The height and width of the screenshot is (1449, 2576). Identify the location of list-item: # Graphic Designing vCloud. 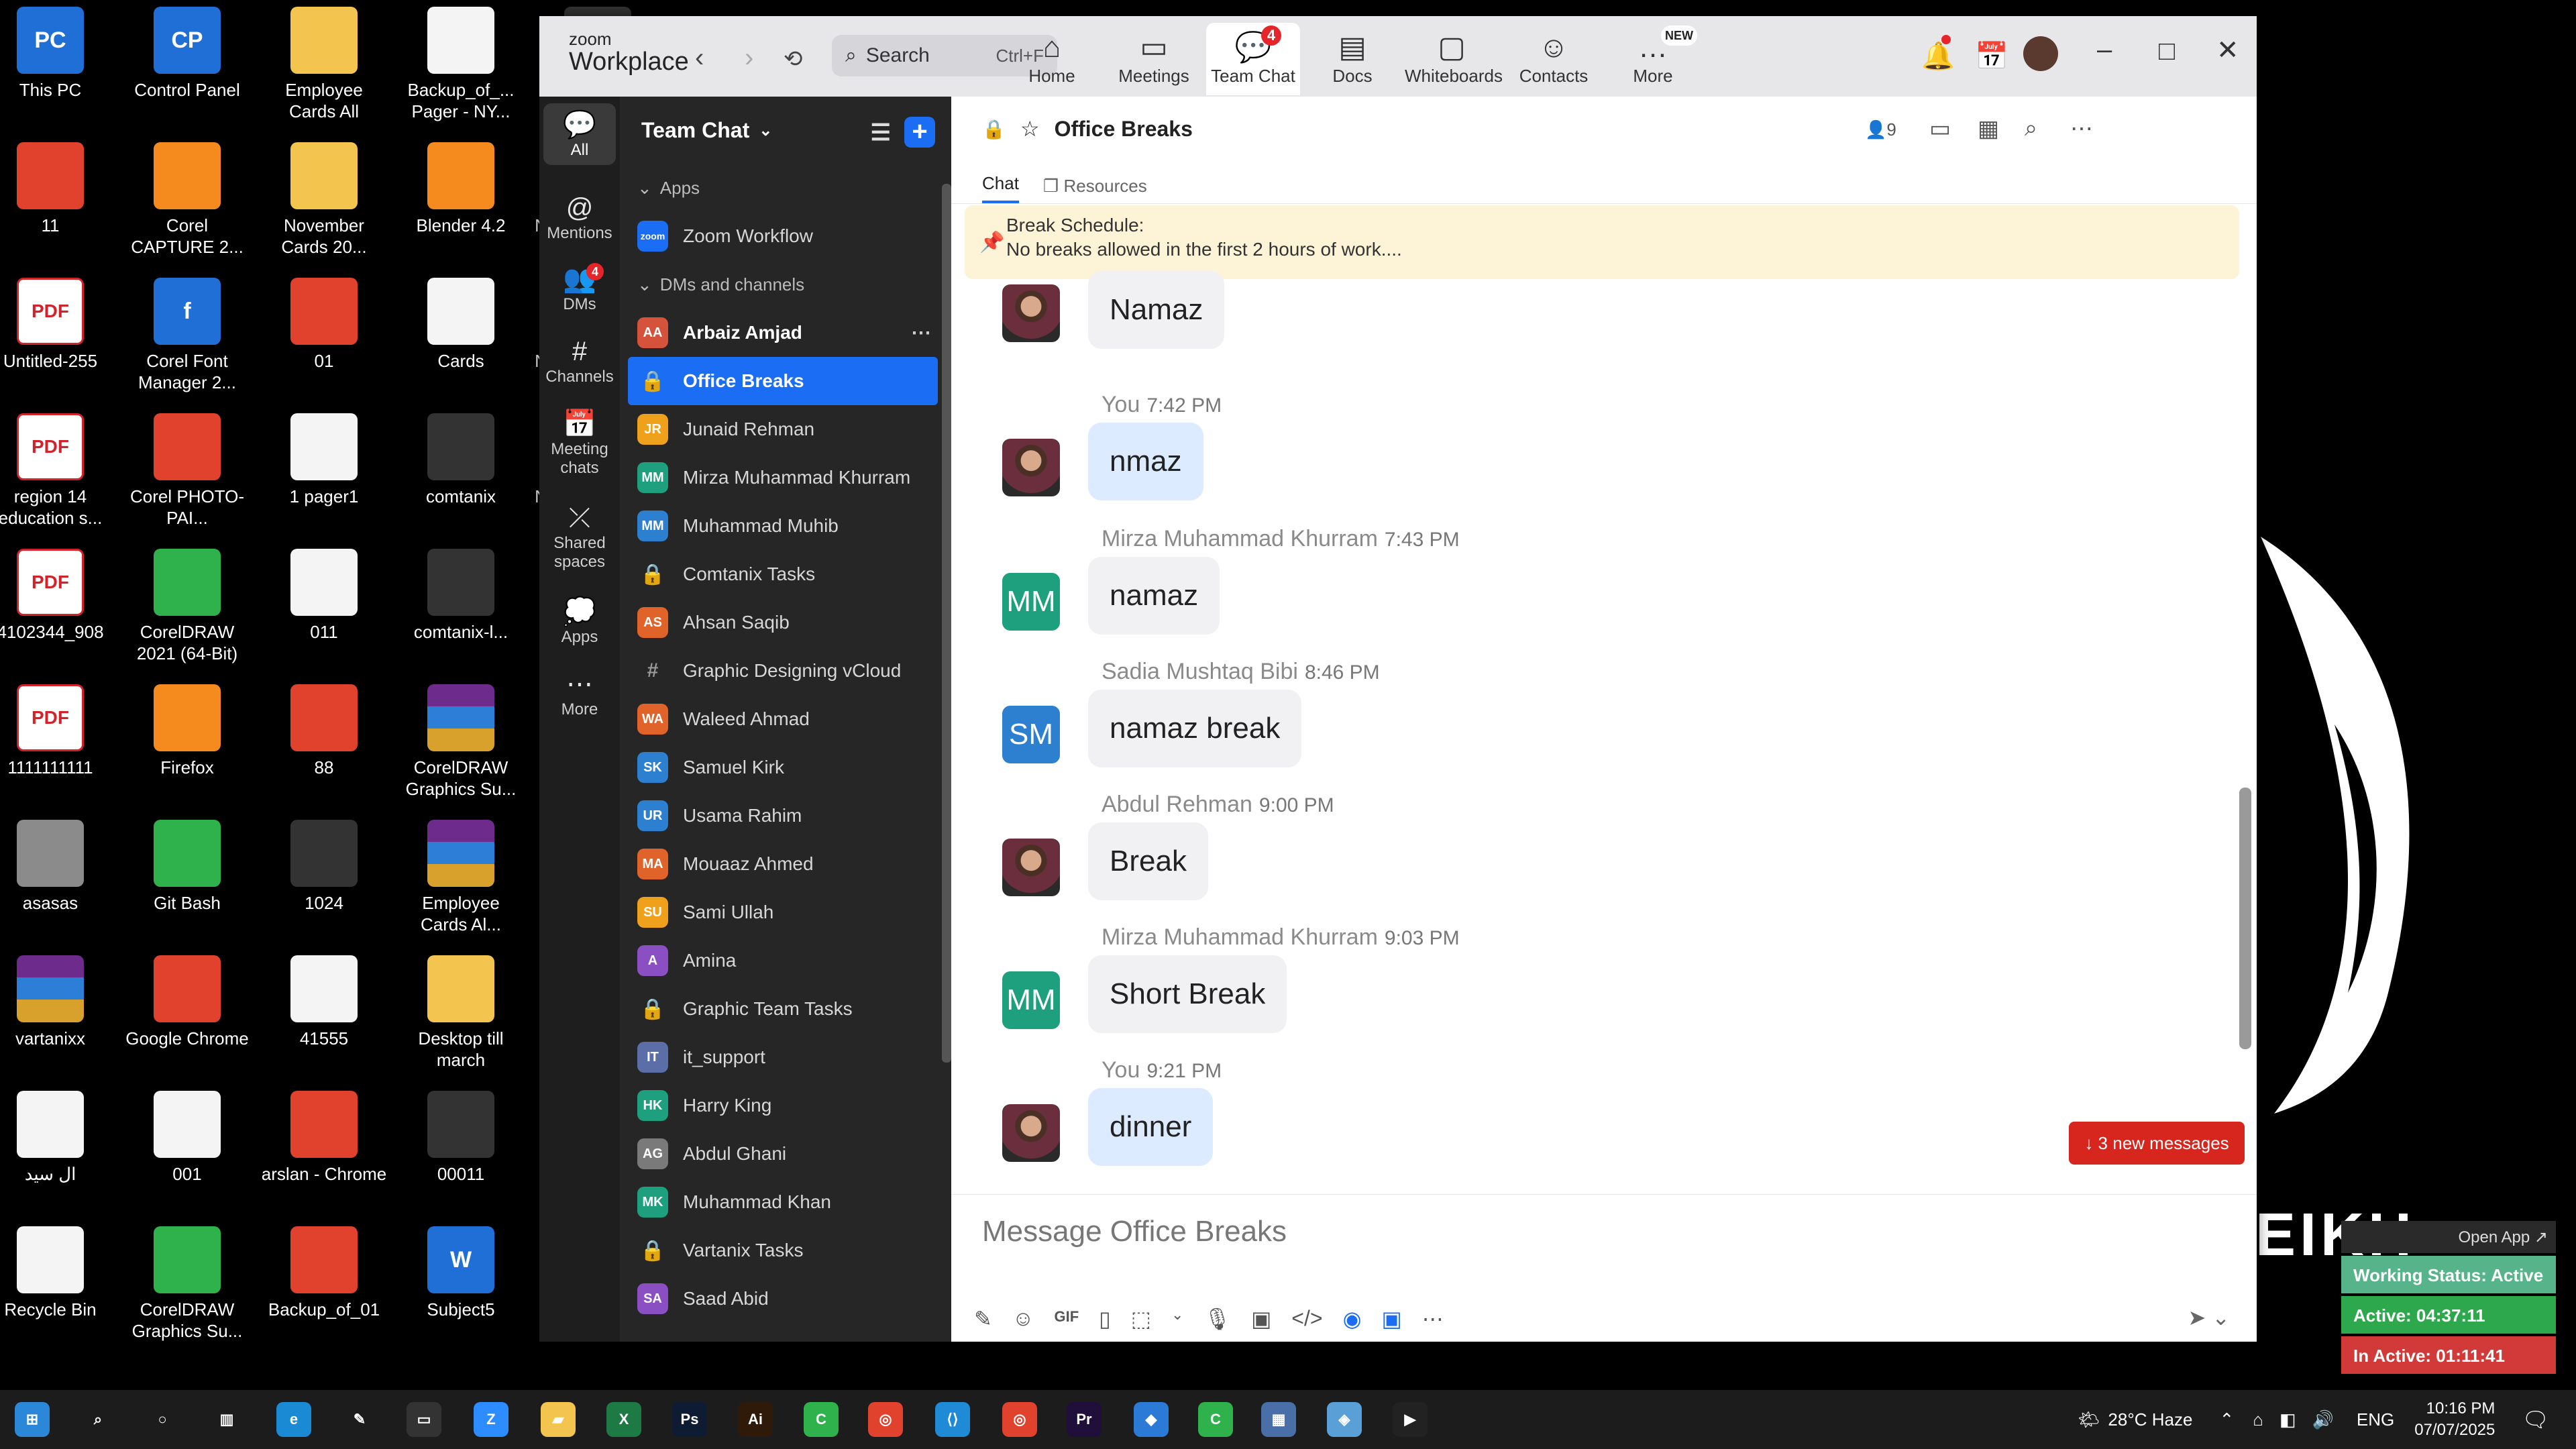
(785, 671).